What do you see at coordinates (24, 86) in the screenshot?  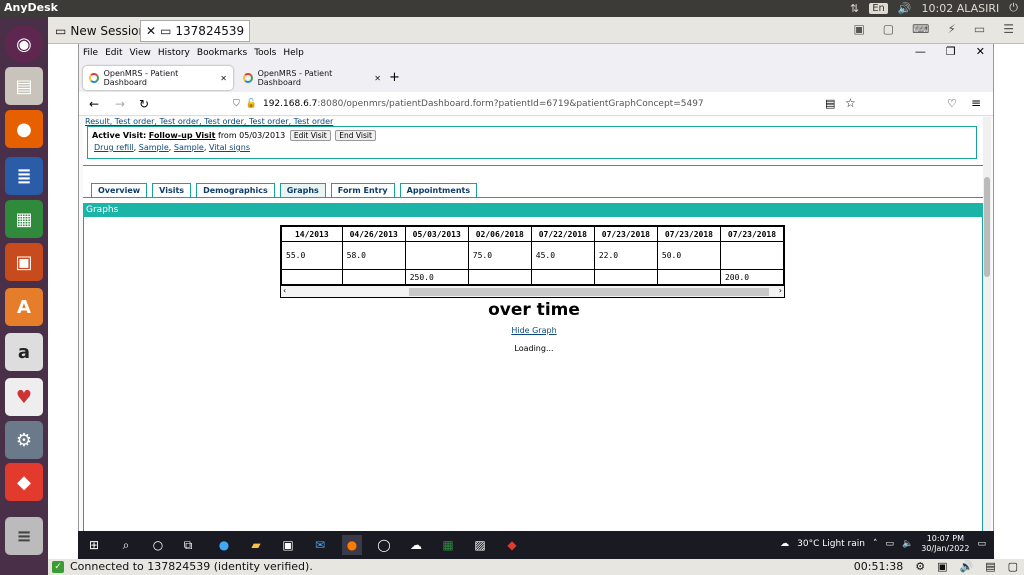 I see `files-icon: ▤` at bounding box center [24, 86].